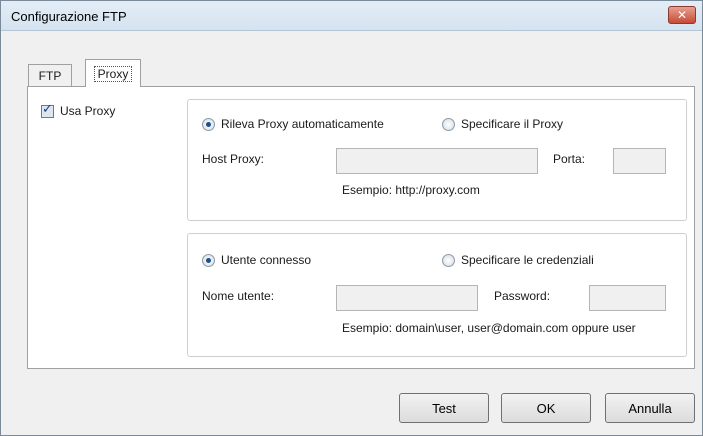 This screenshot has width=703, height=436. Describe the element at coordinates (233, 159) in the screenshot. I see `host-proxy-label: Host Proxy:` at that location.